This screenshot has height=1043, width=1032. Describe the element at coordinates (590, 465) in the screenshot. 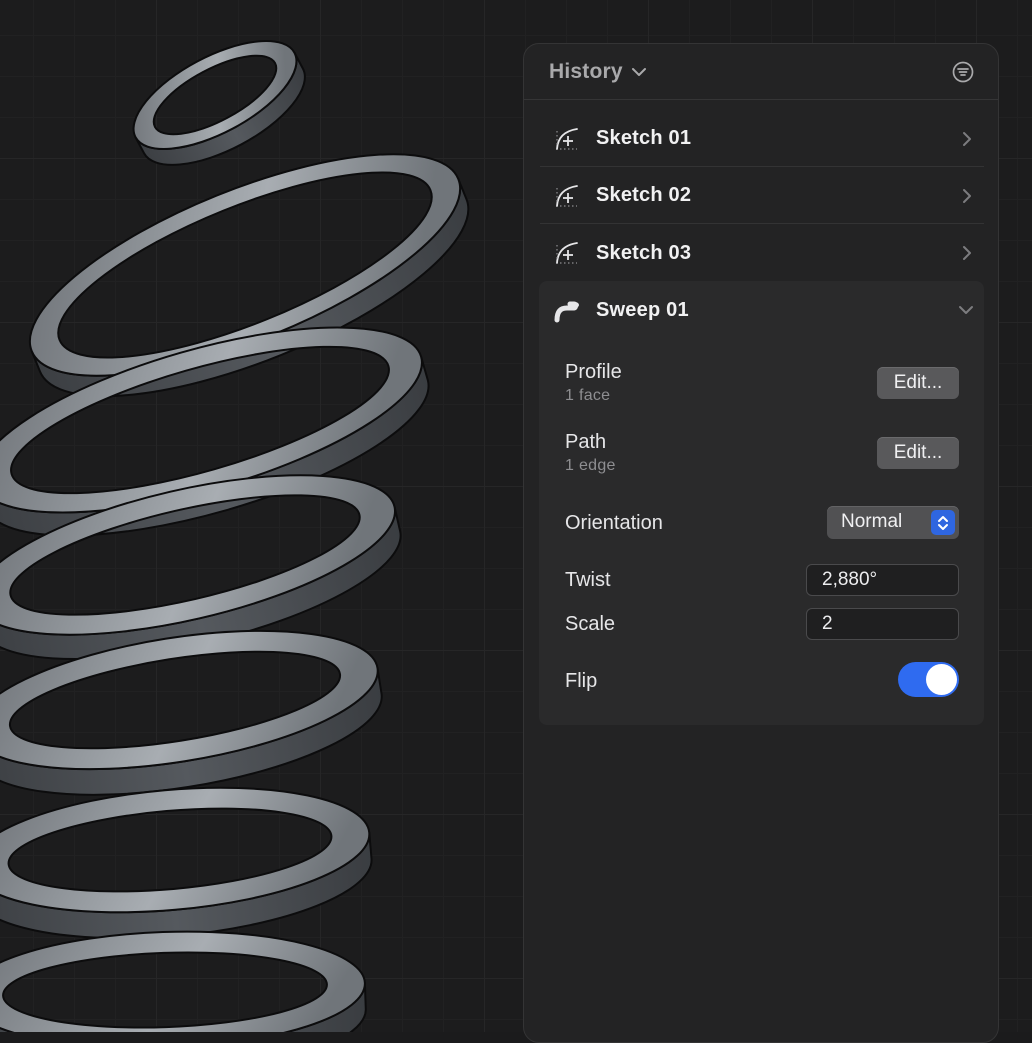

I see `path-sub: 1 edge` at that location.